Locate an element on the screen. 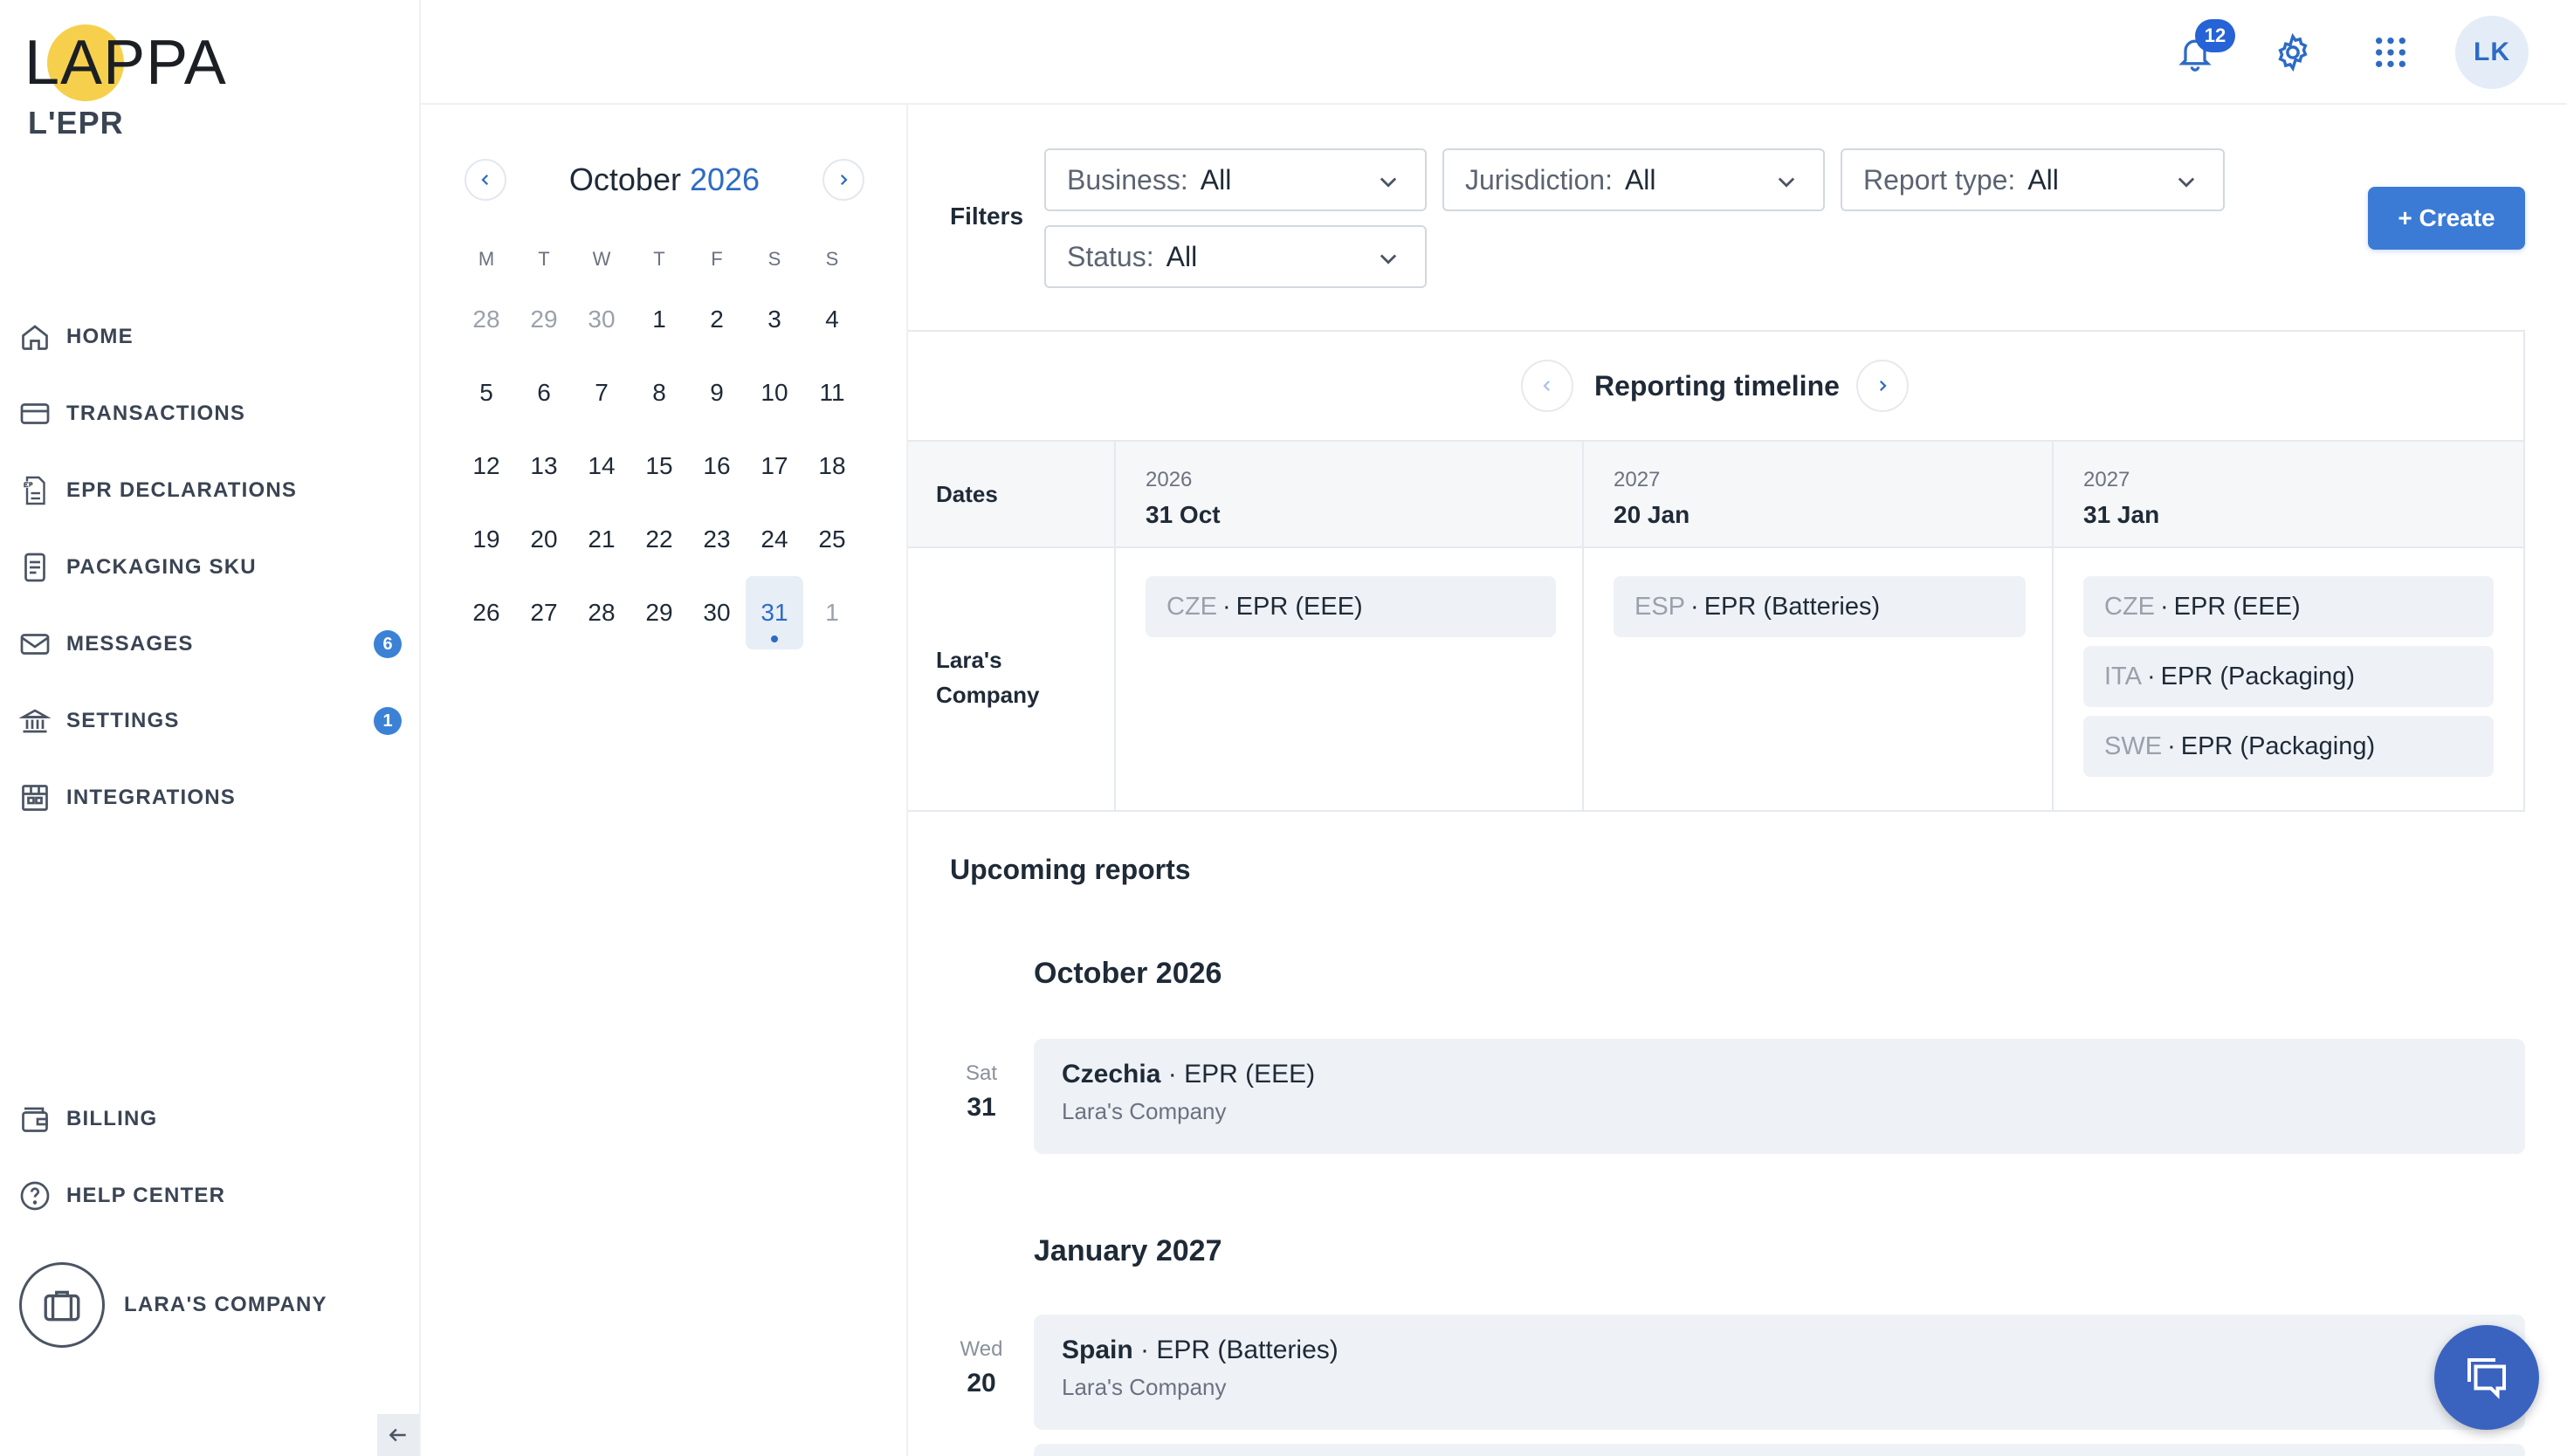 This screenshot has width=2567, height=1456. calendar-day-number: 31 is located at coordinates (774, 612).